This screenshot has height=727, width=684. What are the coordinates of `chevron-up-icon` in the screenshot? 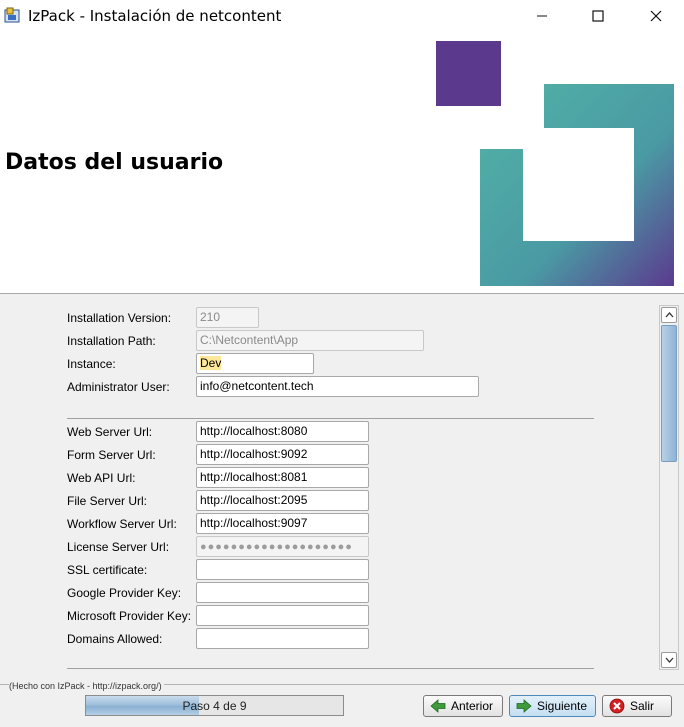 It's located at (669, 315).